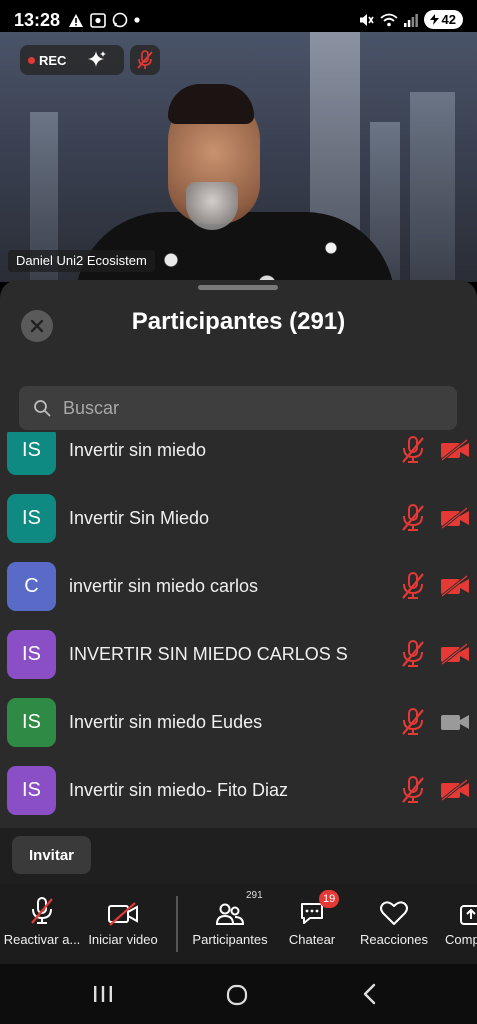 The image size is (477, 1024). What do you see at coordinates (468, 915) in the screenshot?
I see `share-screen-icon` at bounding box center [468, 915].